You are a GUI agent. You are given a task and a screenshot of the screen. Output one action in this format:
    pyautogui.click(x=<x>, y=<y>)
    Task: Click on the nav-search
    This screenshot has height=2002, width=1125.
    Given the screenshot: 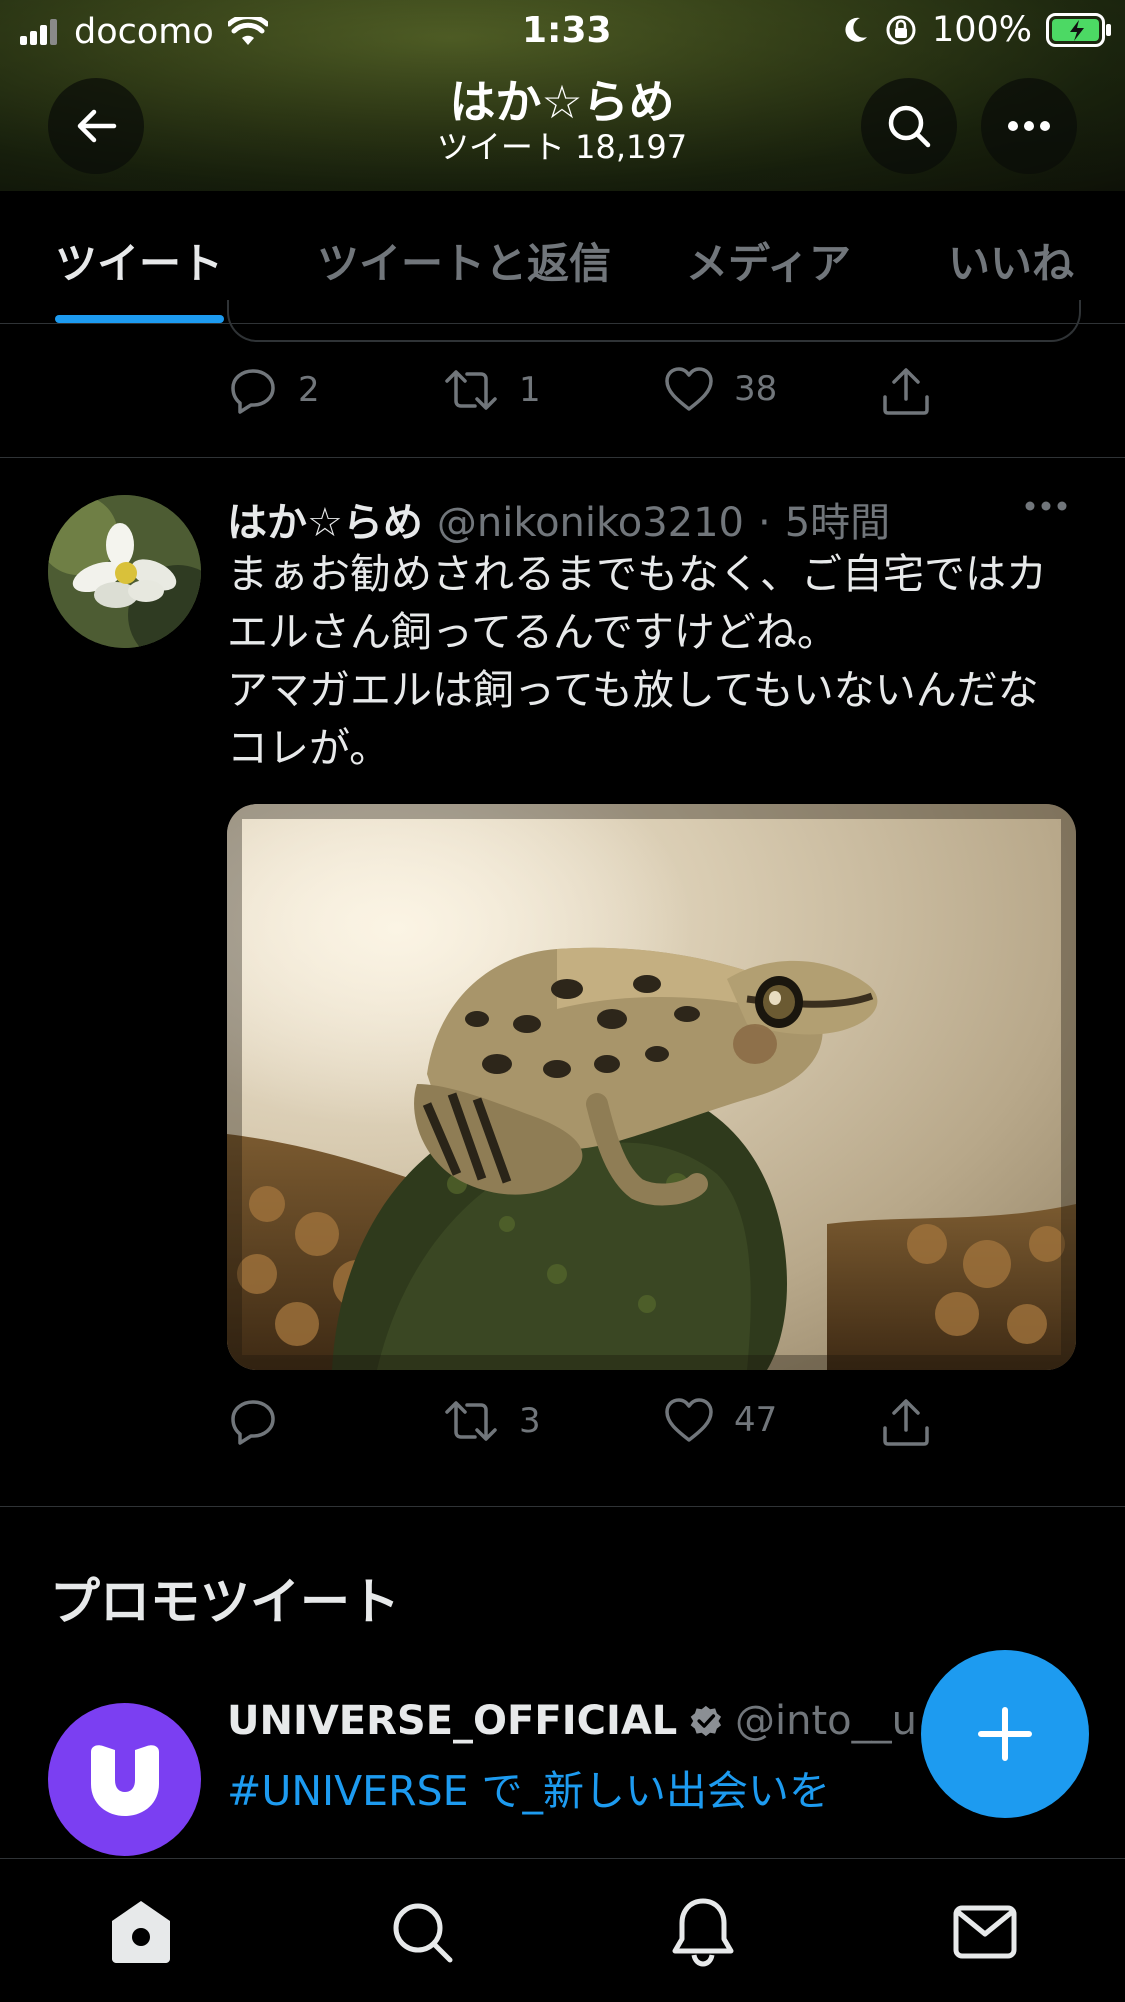 What is the action you would take?
    pyautogui.click(x=422, y=1932)
    